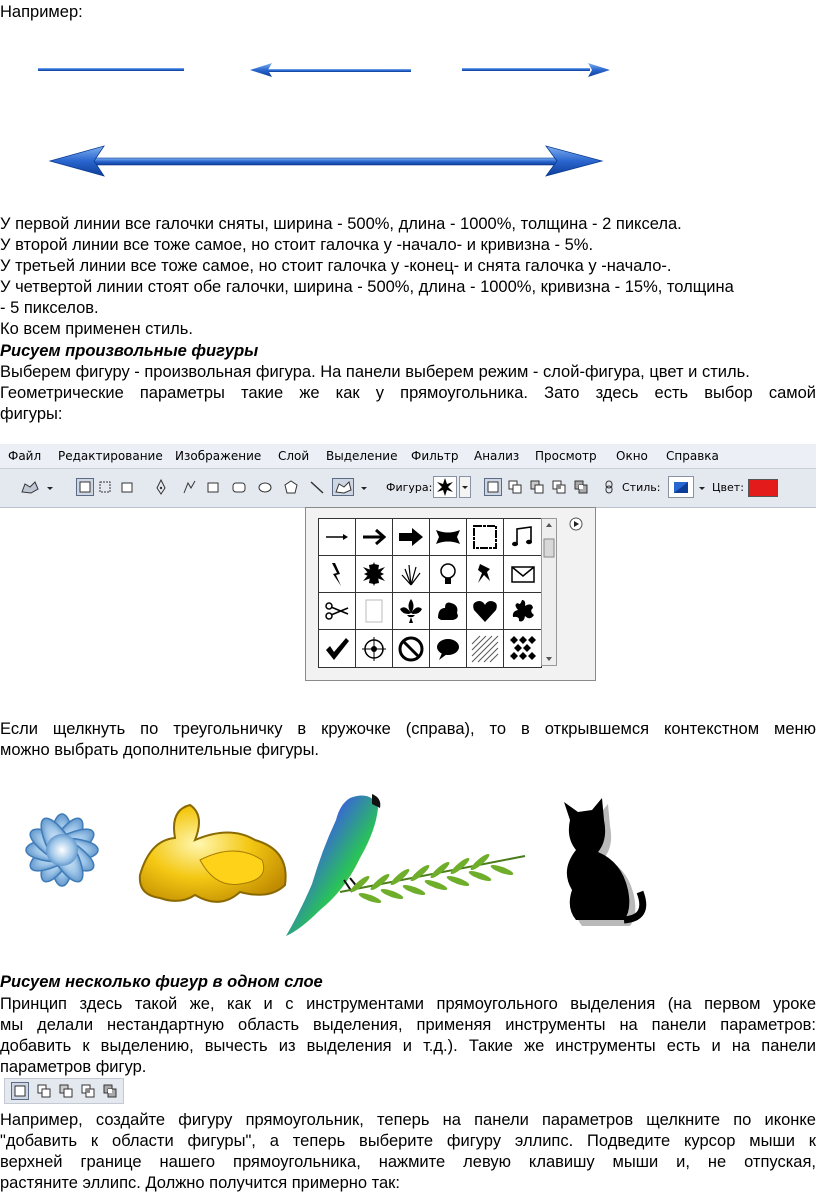  I want to click on lightning-icon, so click(337, 574).